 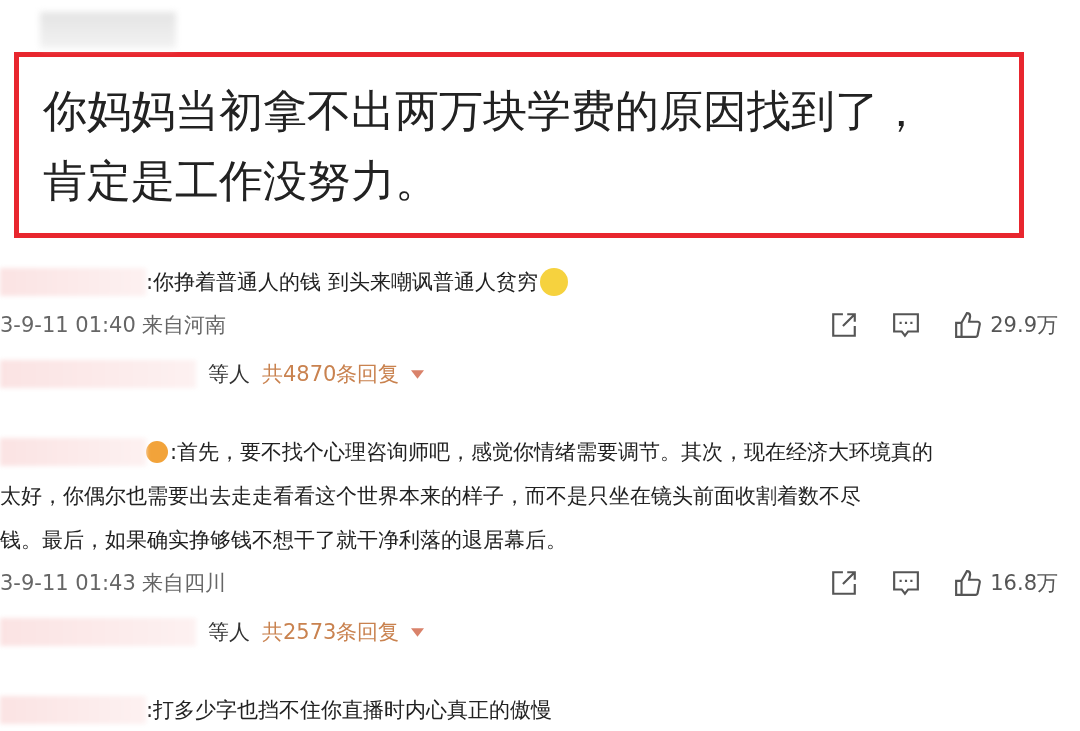 What do you see at coordinates (552, 452) in the screenshot?
I see `comment-text: :首先，要不找个心理咨询师吧，感觉你情绪需要调节。其次，现在经济大环境真的` at bounding box center [552, 452].